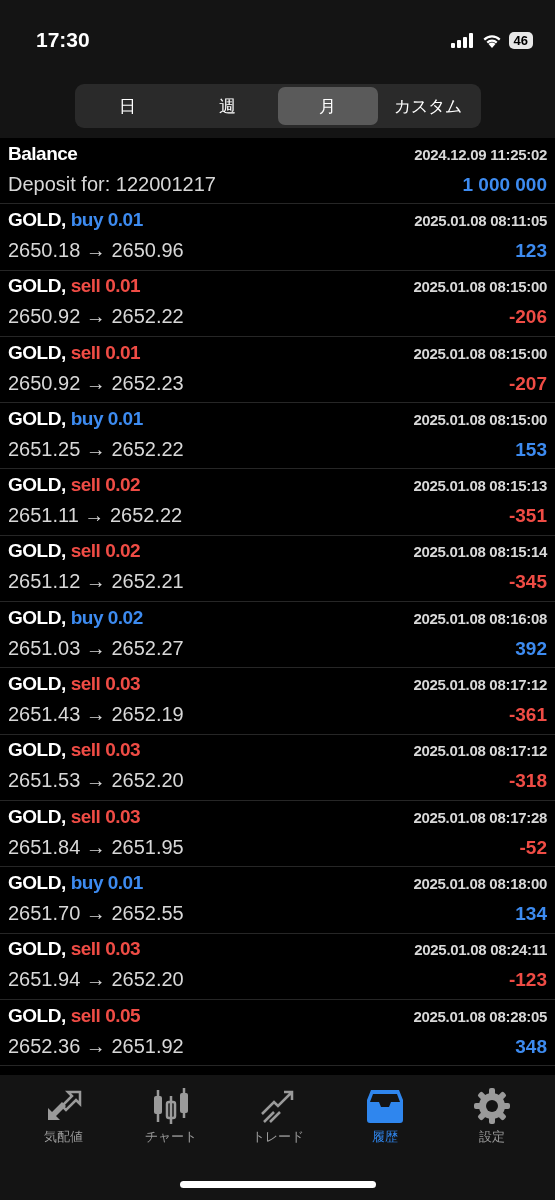 The image size is (555, 1200). I want to click on deal-profit: -207, so click(527, 383).